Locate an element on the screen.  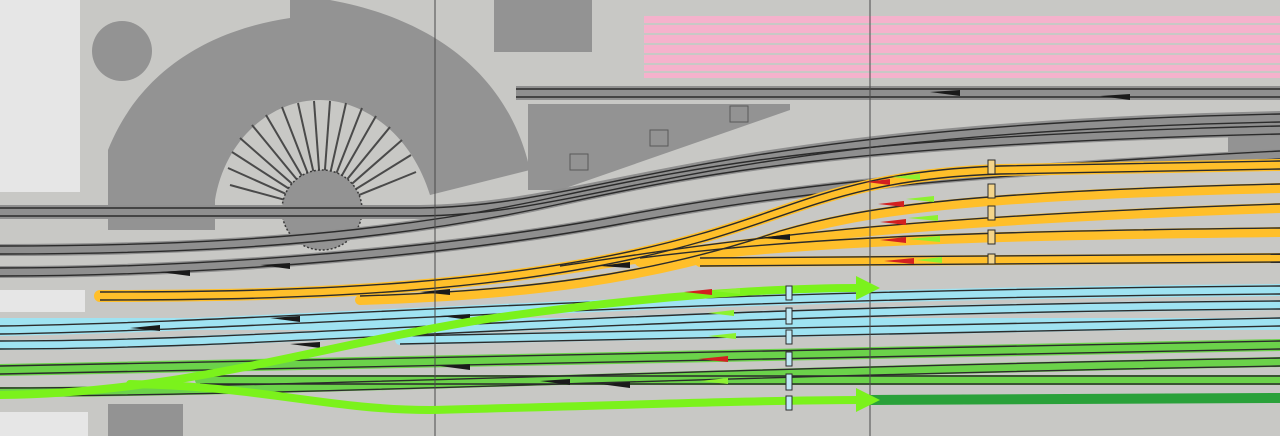
building-left-top is located at coordinates (40, 96).